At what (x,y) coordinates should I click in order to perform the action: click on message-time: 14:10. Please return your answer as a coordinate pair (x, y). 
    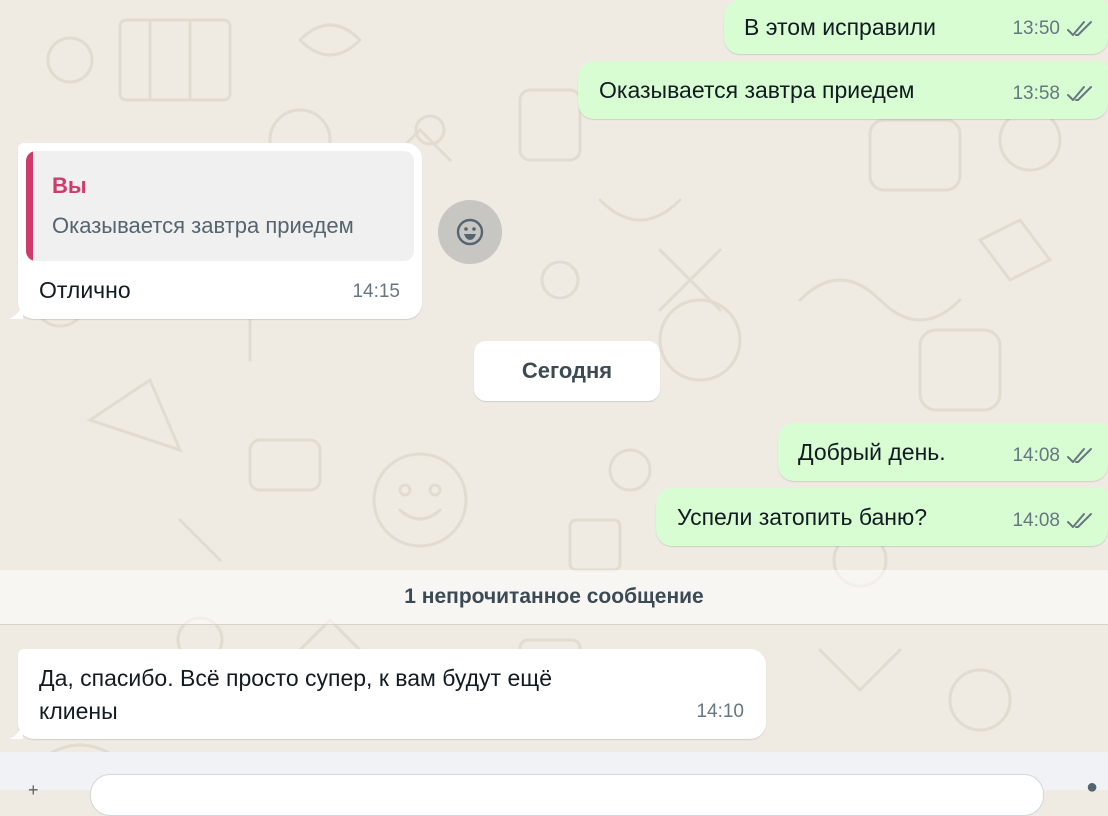
    Looking at the image, I should click on (720, 711).